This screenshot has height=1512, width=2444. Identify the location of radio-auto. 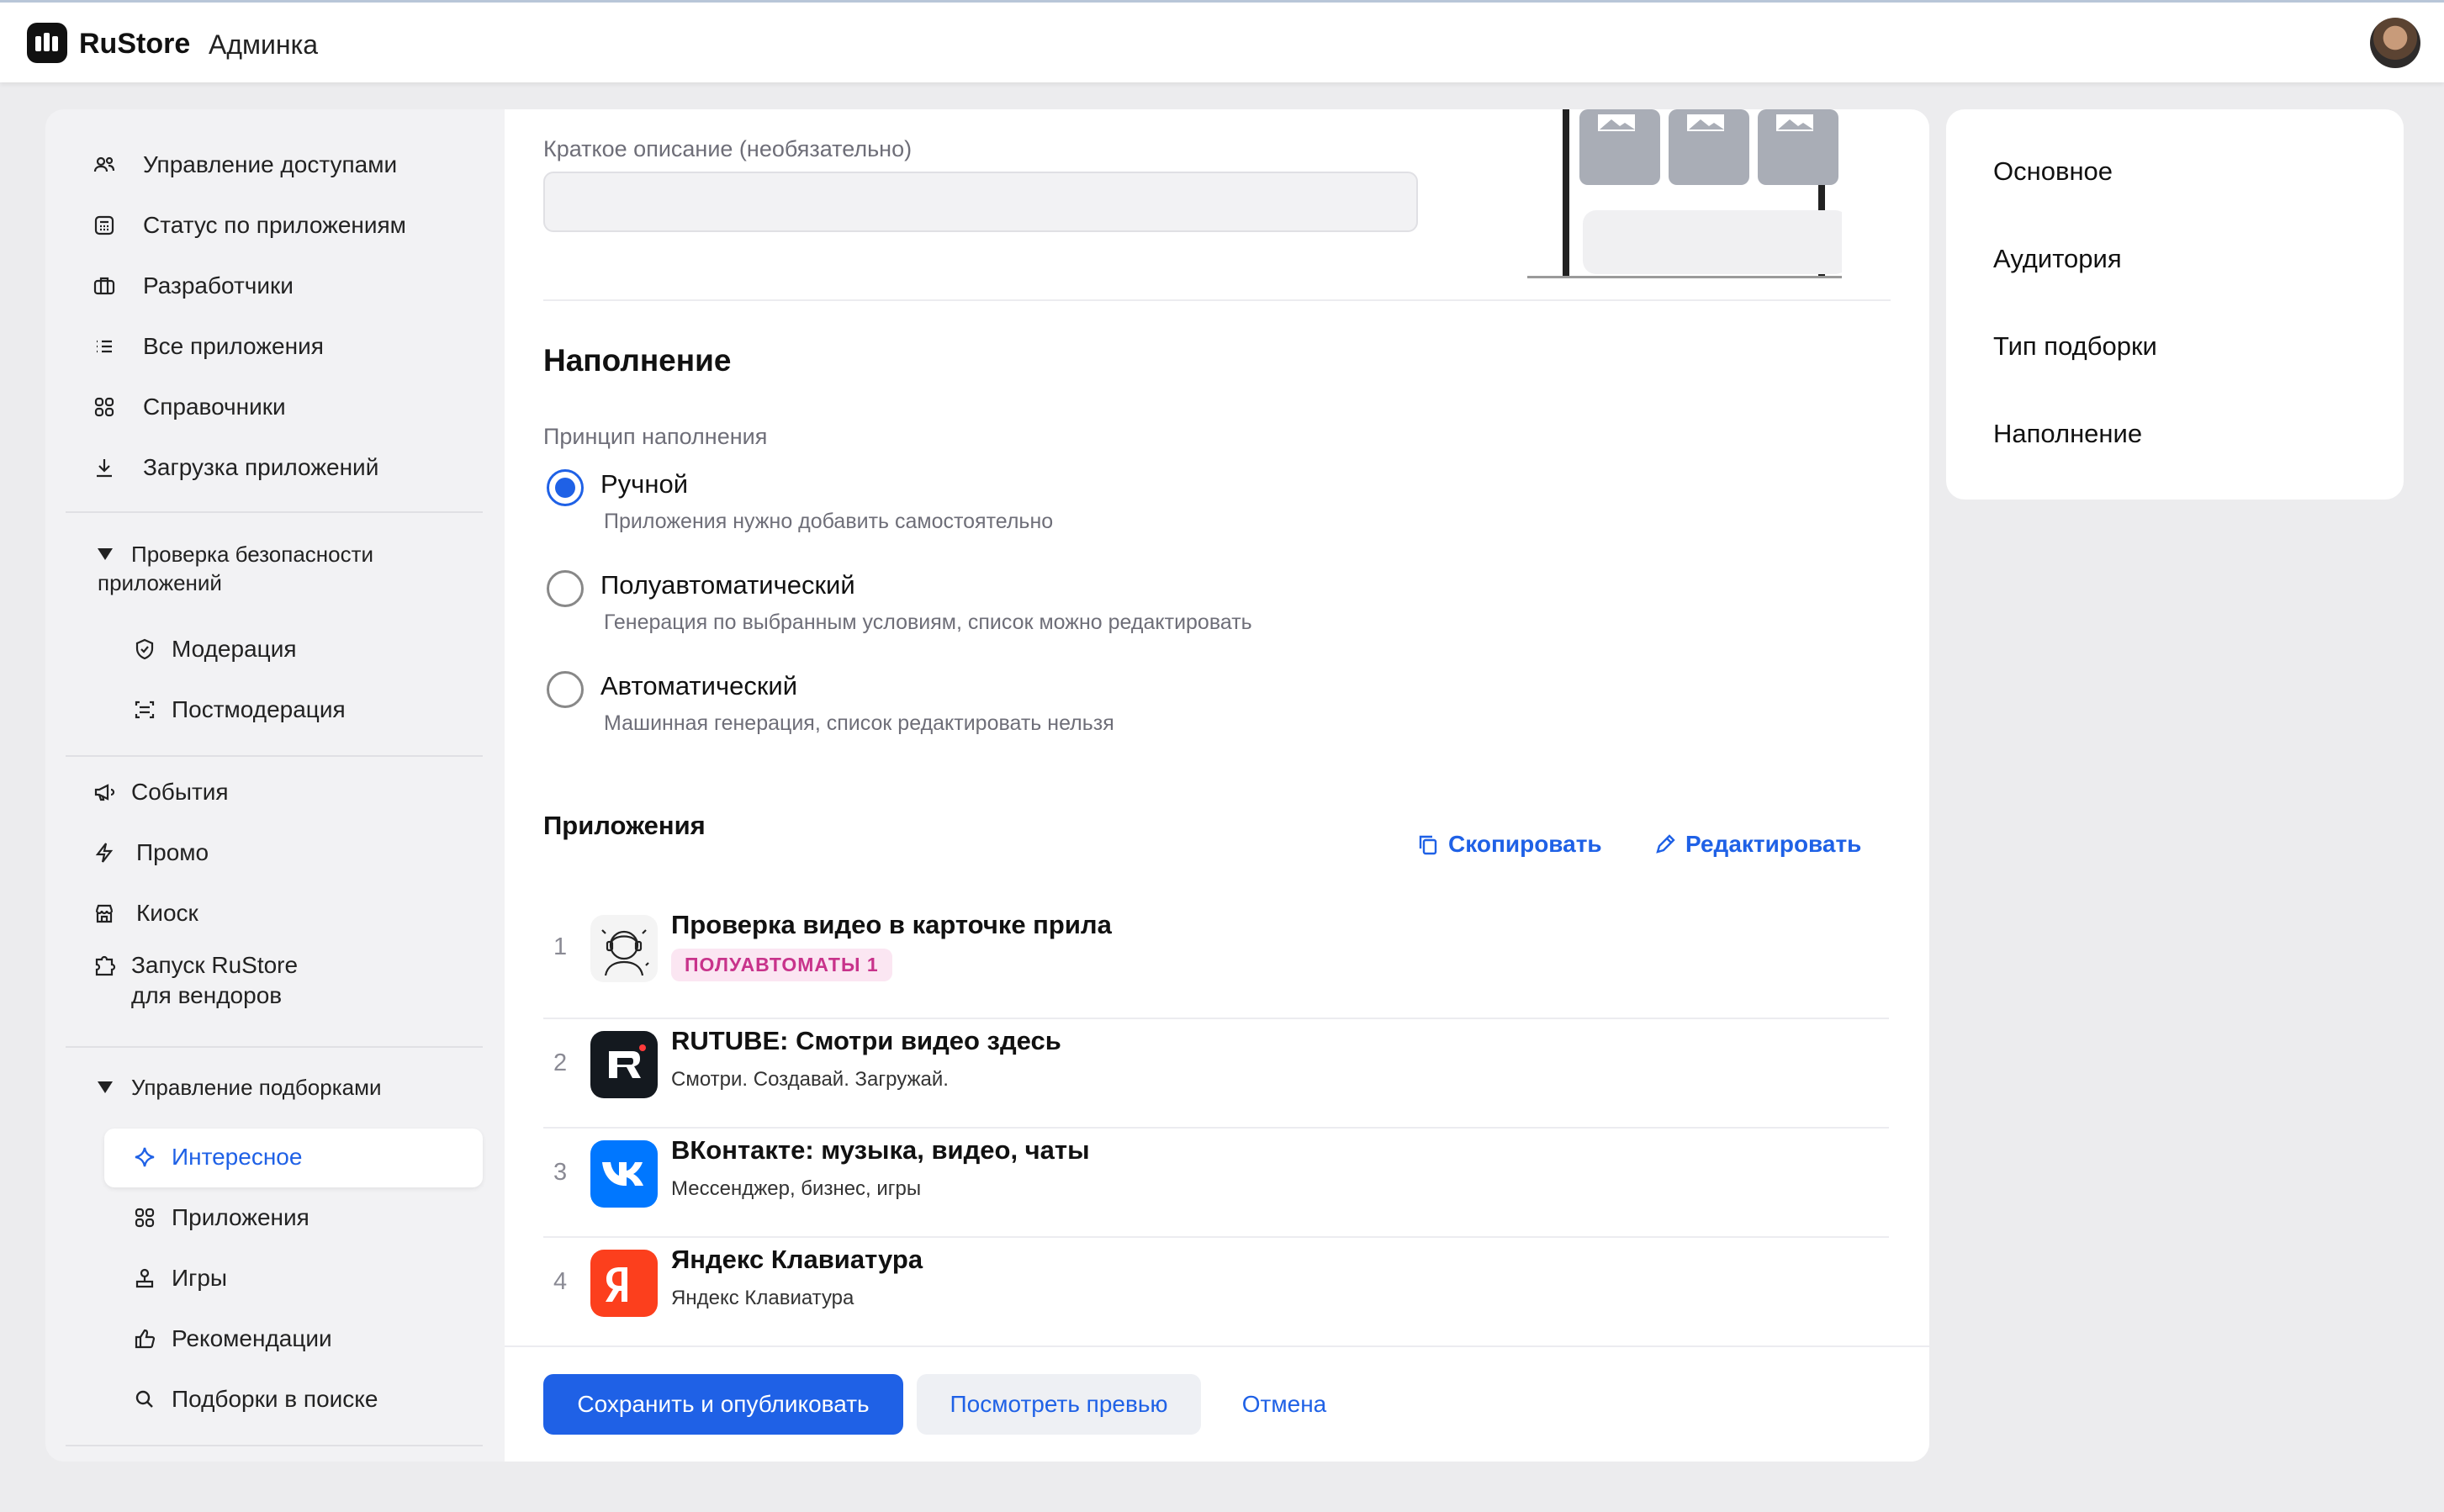
(565, 689).